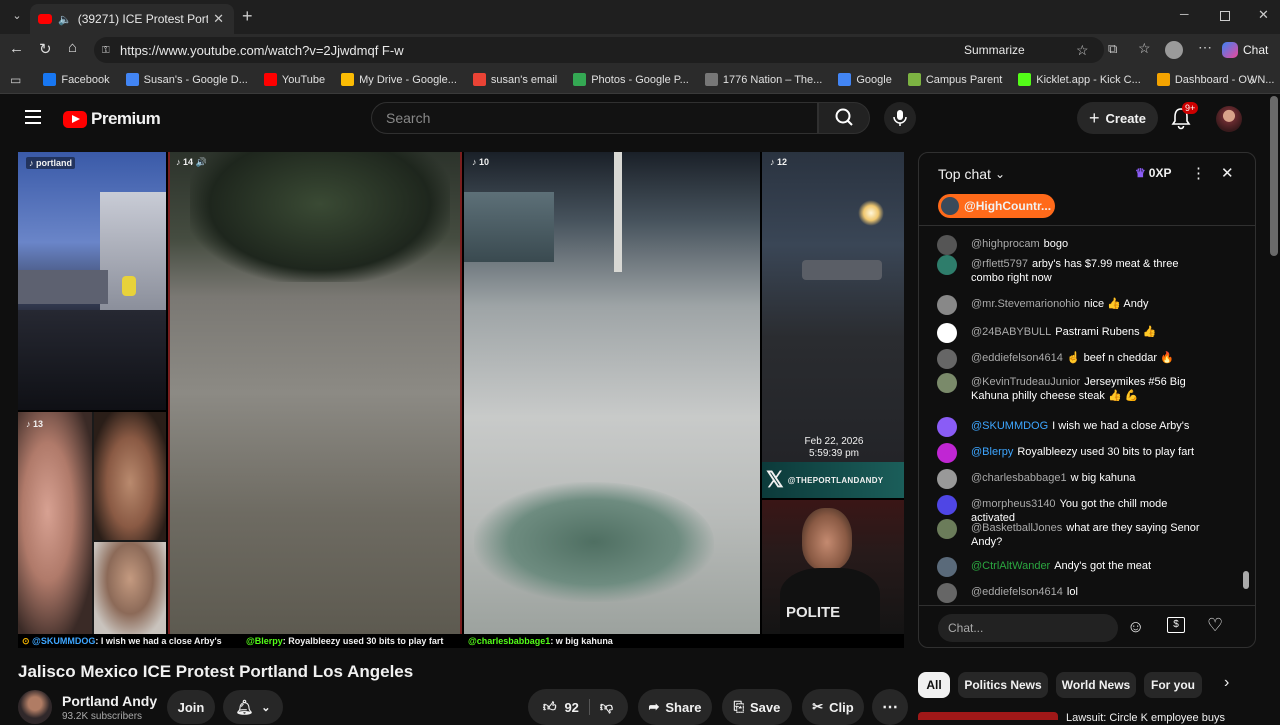  Describe the element at coordinates (45, 49) in the screenshot. I see `refresh-icon: ↻` at that location.